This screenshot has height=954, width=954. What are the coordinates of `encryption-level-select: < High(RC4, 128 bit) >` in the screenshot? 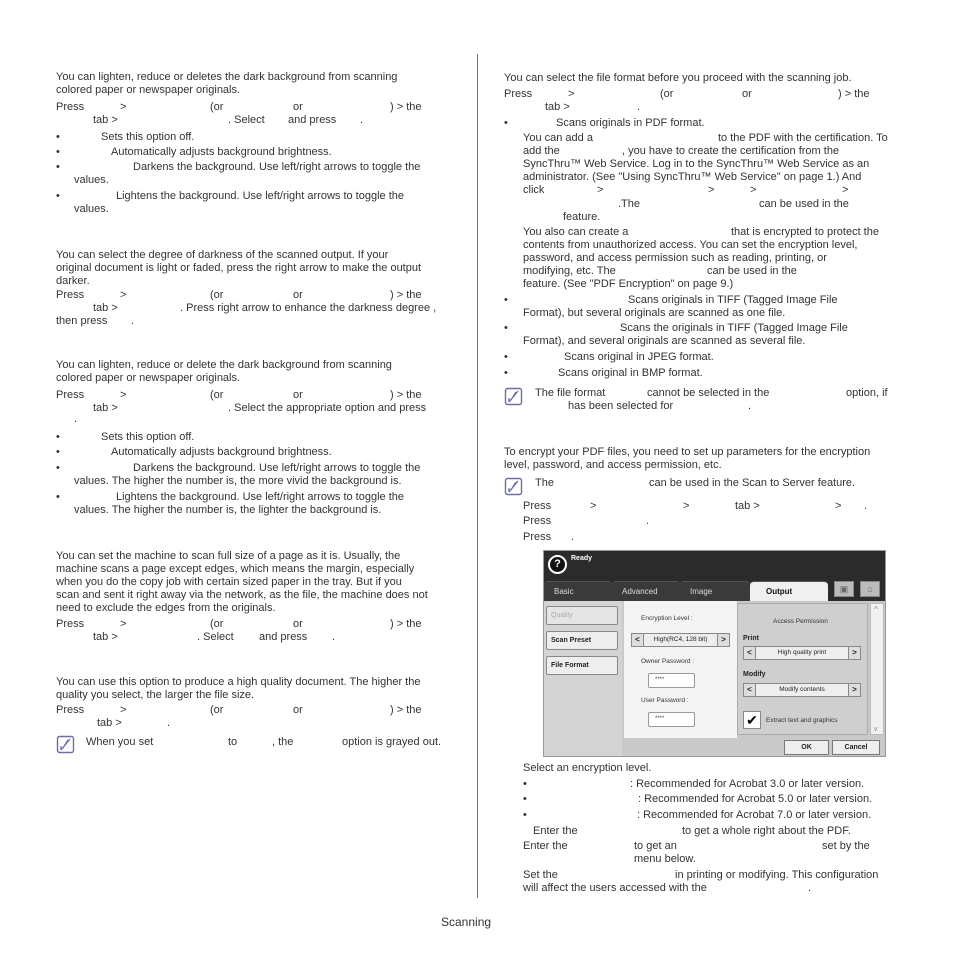 It's located at (680, 640).